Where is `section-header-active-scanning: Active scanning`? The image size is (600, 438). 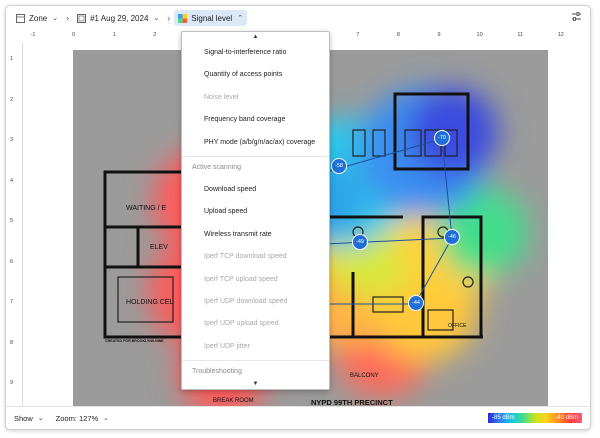 section-header-active-scanning: Active scanning is located at coordinates (255, 167).